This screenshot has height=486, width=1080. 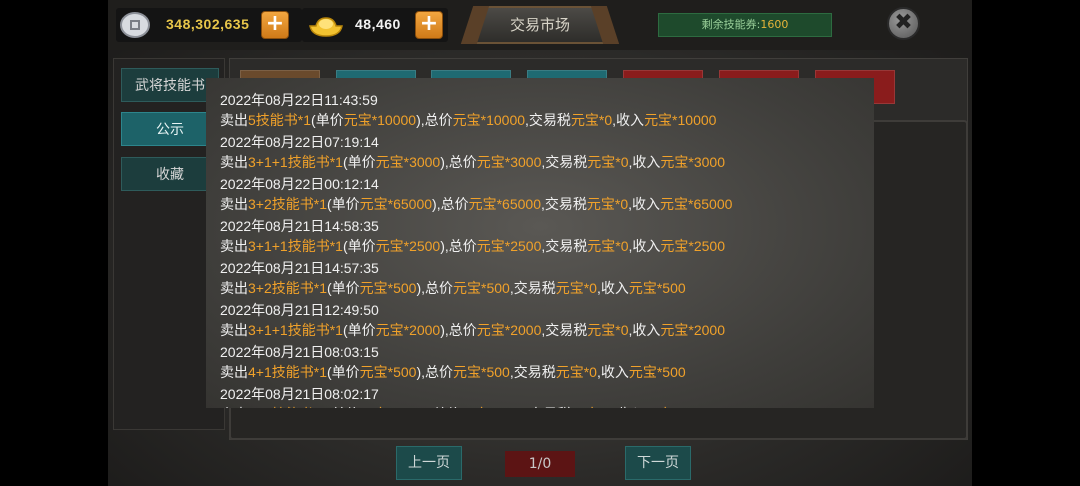 What do you see at coordinates (280, 120) in the screenshot?
I see `log-item-name: 5技能书*1` at bounding box center [280, 120].